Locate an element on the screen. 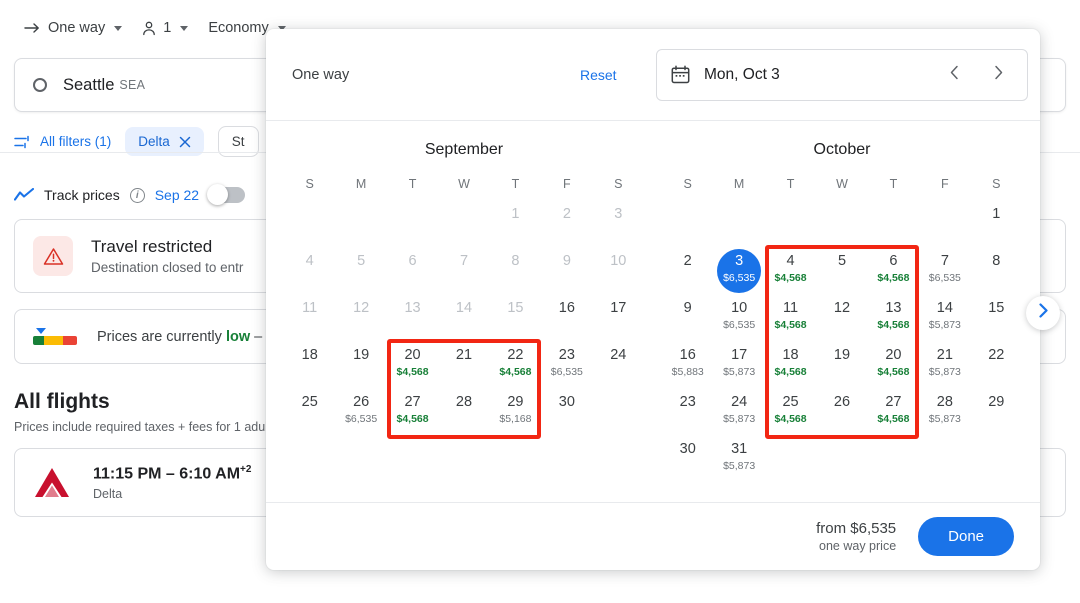  day-cell: 21 is located at coordinates (463, 365).